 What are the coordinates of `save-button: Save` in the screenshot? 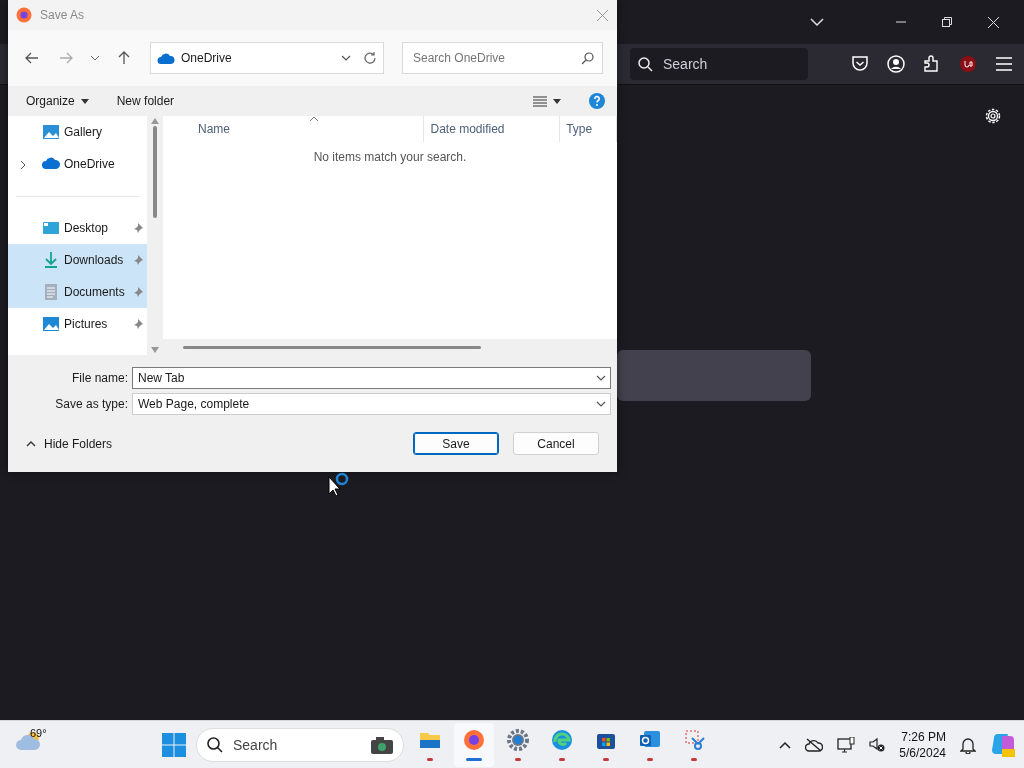 It's located at (456, 443).